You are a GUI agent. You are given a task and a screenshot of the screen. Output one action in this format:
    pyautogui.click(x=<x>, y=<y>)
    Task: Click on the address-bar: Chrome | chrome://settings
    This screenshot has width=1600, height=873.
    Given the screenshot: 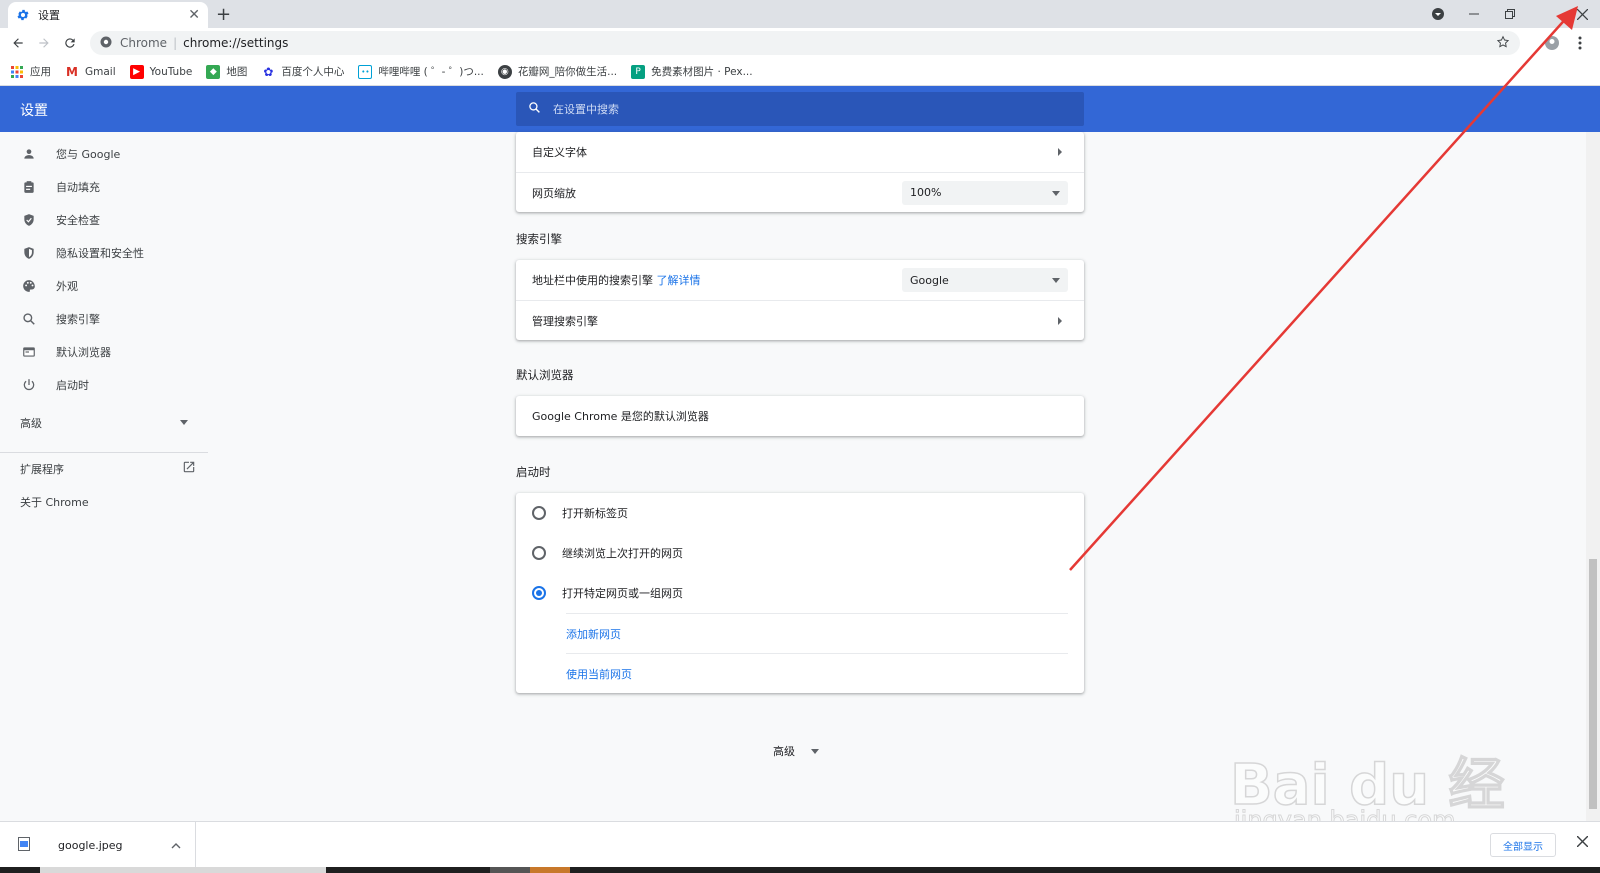 What is the action you would take?
    pyautogui.click(x=805, y=43)
    